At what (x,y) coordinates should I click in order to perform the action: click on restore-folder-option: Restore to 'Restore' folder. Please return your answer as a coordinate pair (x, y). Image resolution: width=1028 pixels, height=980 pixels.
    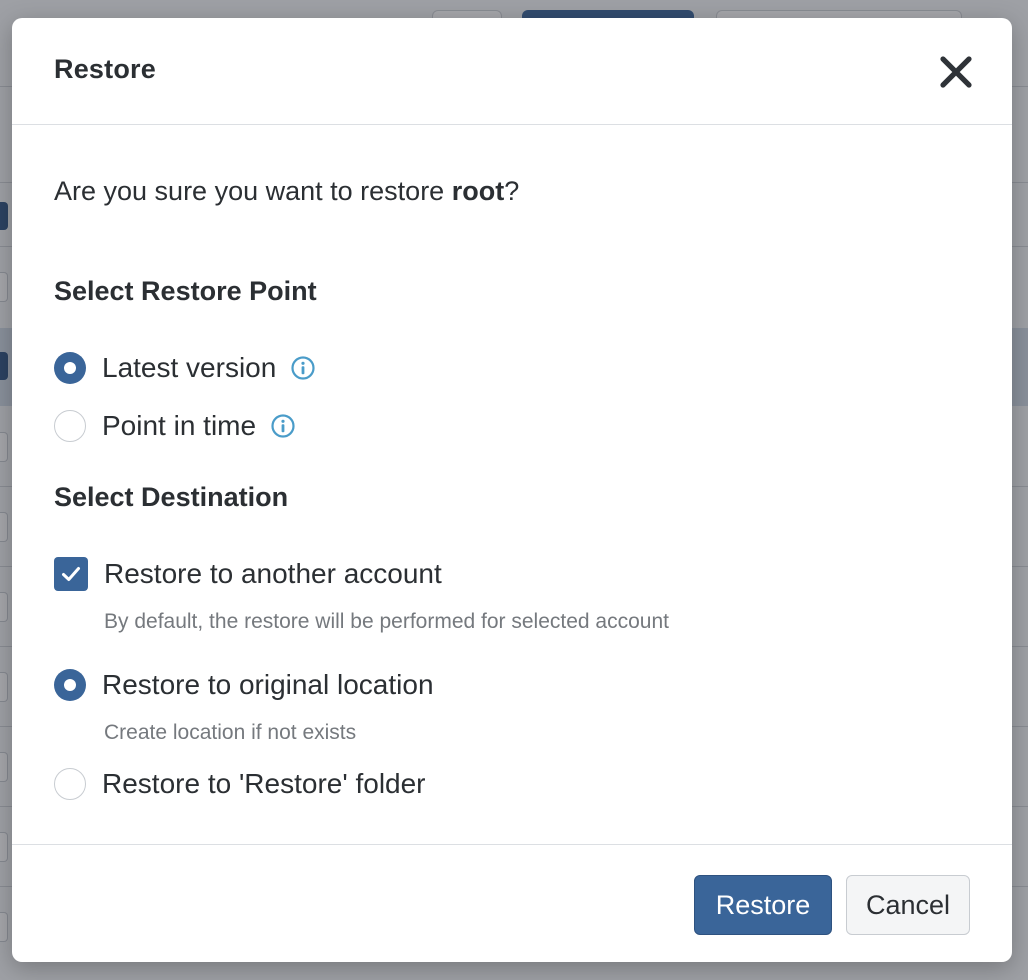
    Looking at the image, I should click on (240, 784).